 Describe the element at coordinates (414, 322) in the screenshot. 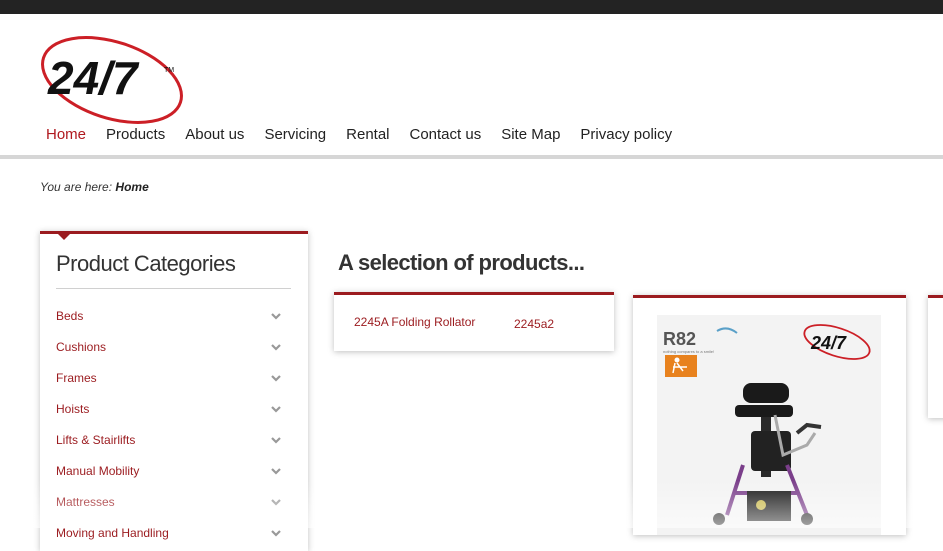

I see `product-link: 2245A Folding Rollator` at that location.